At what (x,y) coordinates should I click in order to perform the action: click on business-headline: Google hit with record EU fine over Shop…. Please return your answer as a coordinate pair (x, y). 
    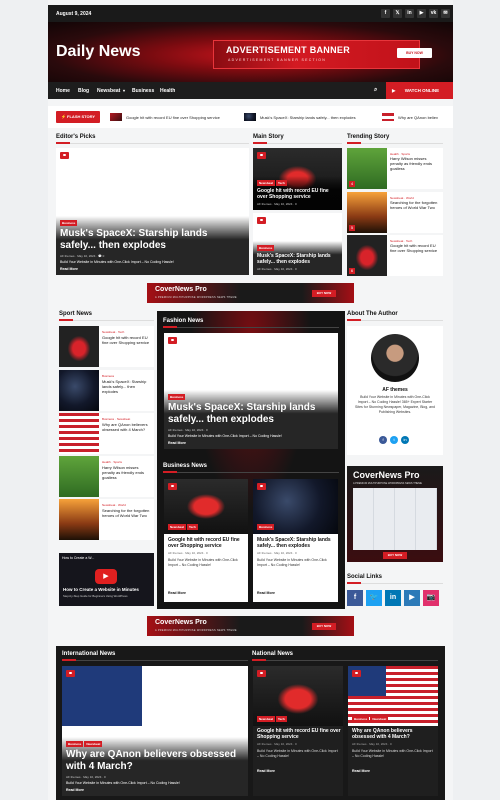
    Looking at the image, I should click on (207, 543).